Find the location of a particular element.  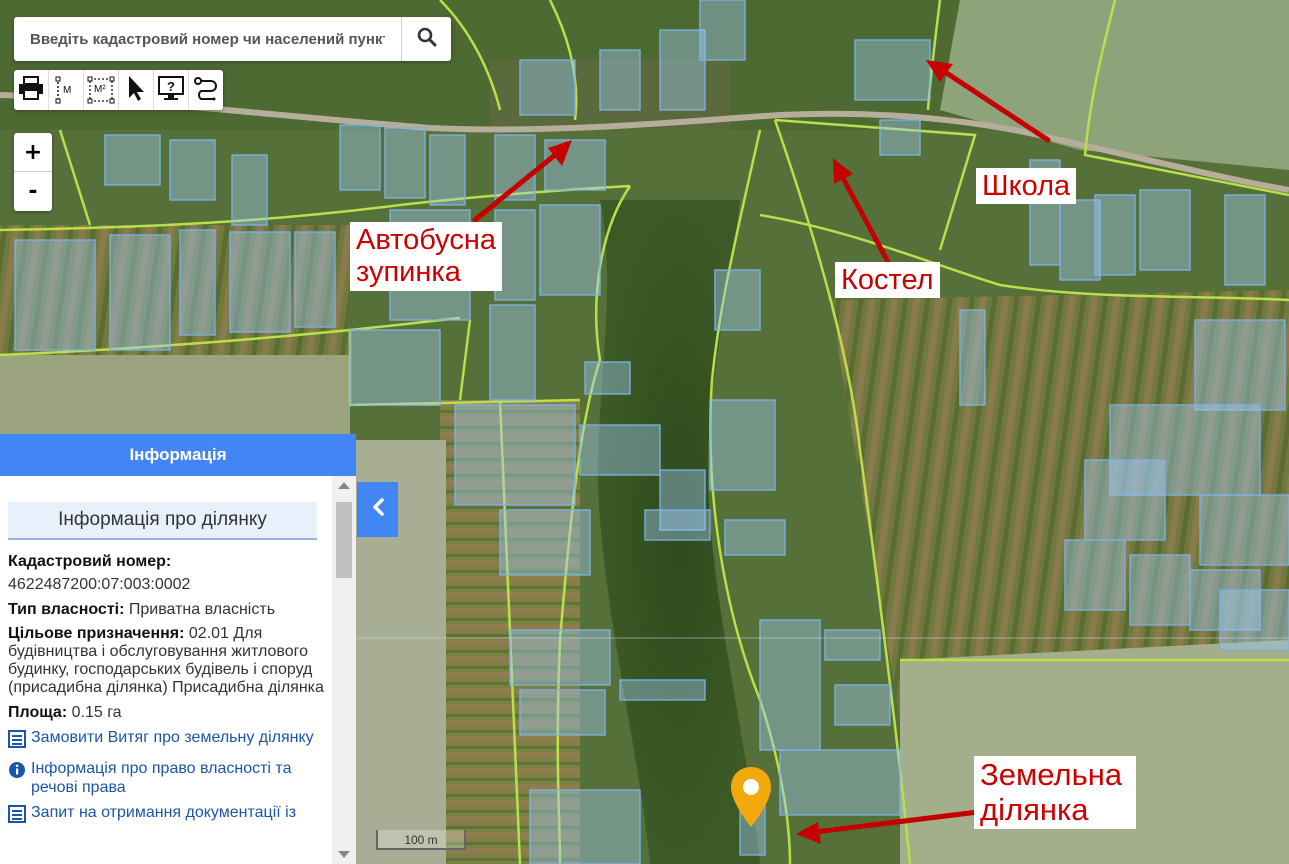

area-value: 0.15 га is located at coordinates (96, 712).